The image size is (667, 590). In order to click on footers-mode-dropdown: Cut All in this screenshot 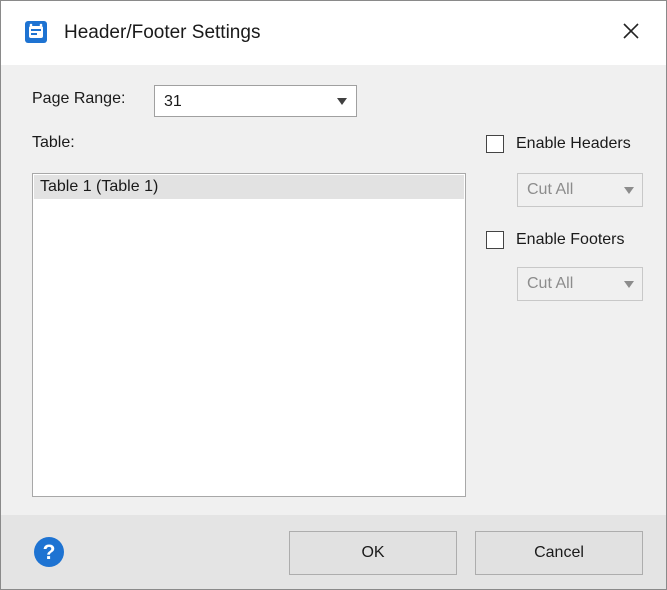, I will do `click(580, 284)`.